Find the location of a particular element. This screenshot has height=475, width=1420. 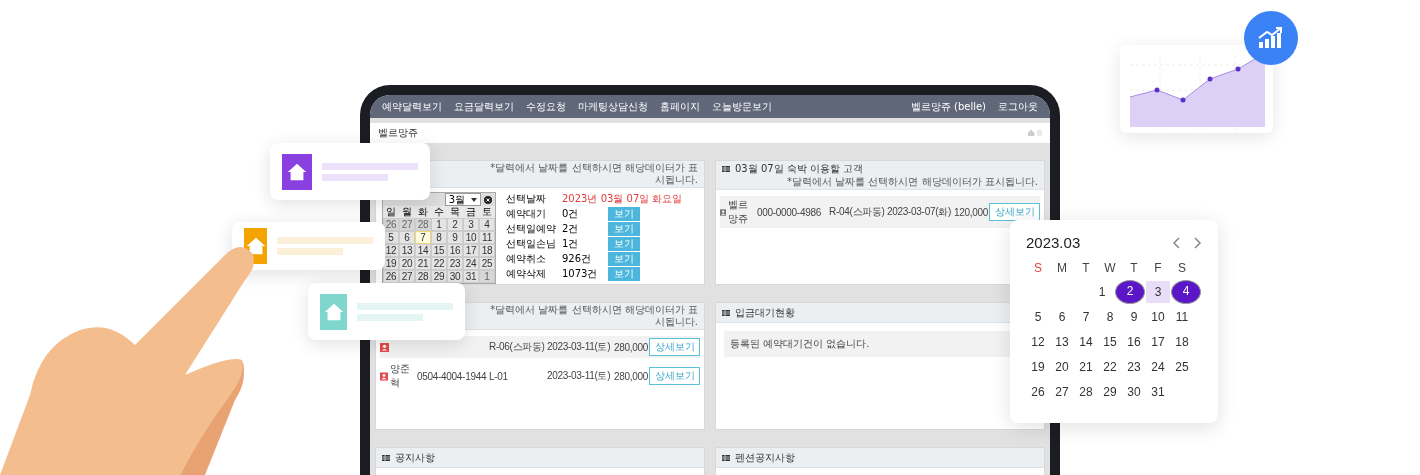

panel-note: *달력에서 날짜를 선택하시면 해당데이터가 표시됩니다. is located at coordinates (593, 174).